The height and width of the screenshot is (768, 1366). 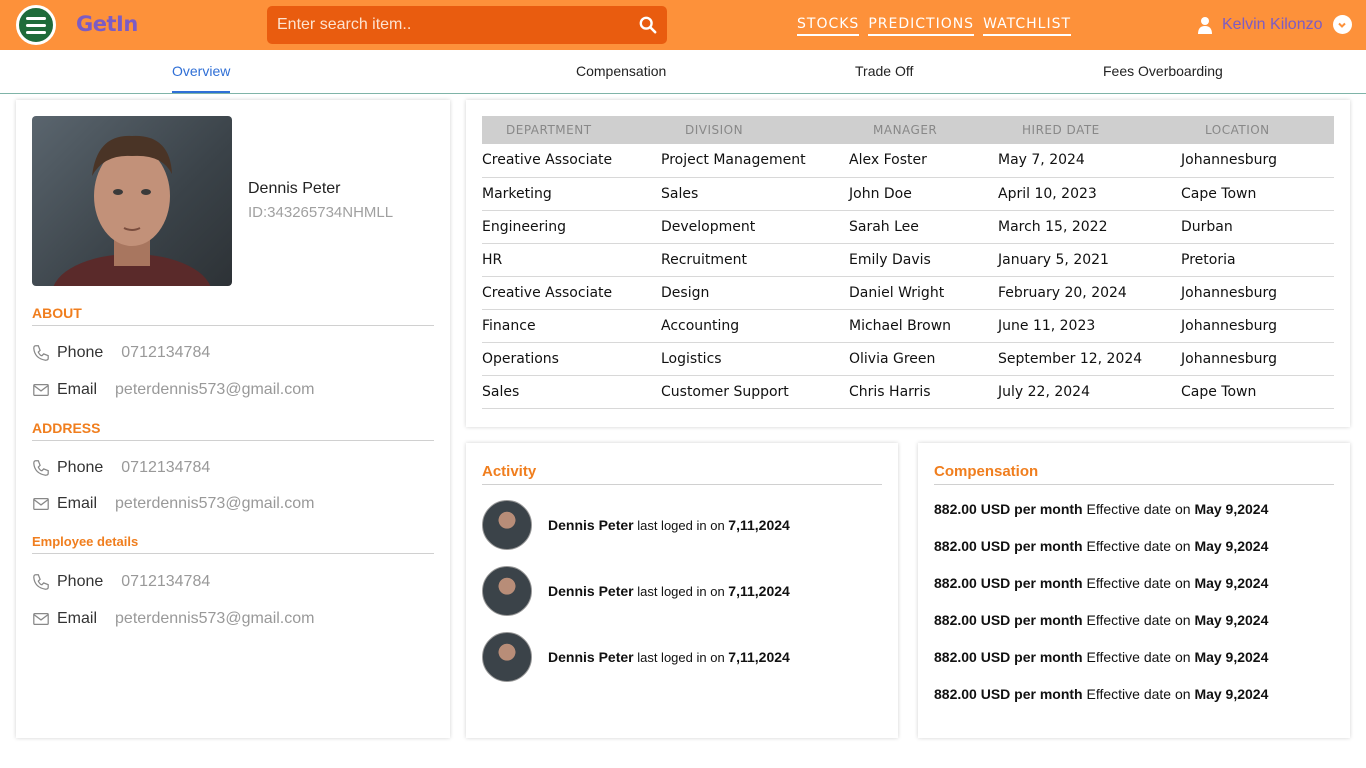 What do you see at coordinates (1272, 25) in the screenshot?
I see `user-name: Kelvin Kilonzo` at bounding box center [1272, 25].